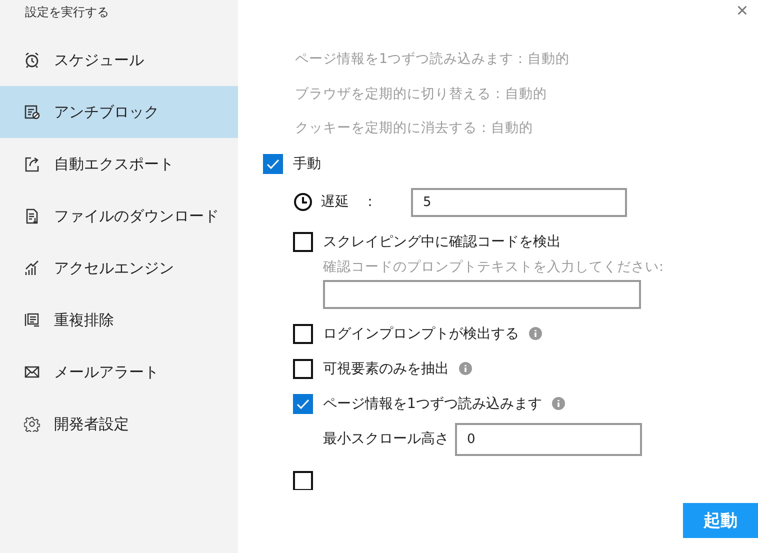  Describe the element at coordinates (119, 164) in the screenshot. I see `sidebar-item: 自動エクスポート` at that location.